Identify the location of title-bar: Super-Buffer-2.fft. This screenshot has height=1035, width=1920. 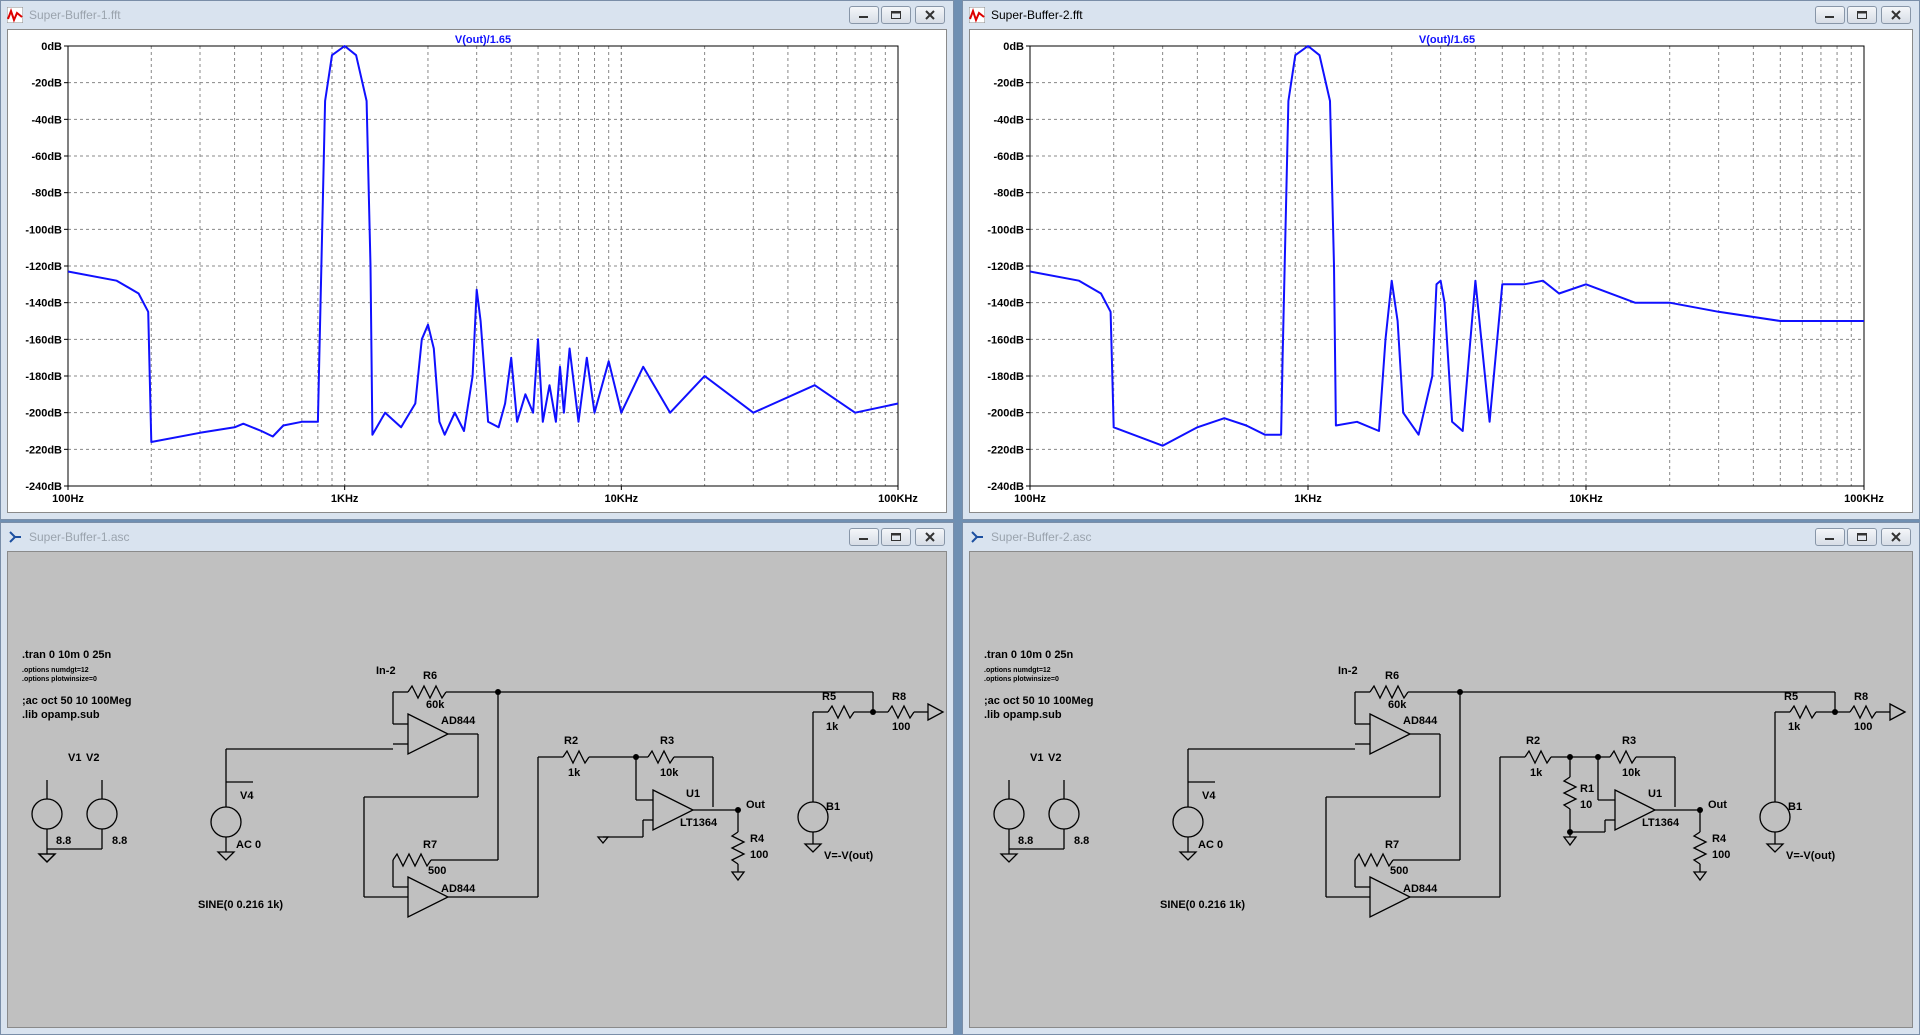
(1441, 15).